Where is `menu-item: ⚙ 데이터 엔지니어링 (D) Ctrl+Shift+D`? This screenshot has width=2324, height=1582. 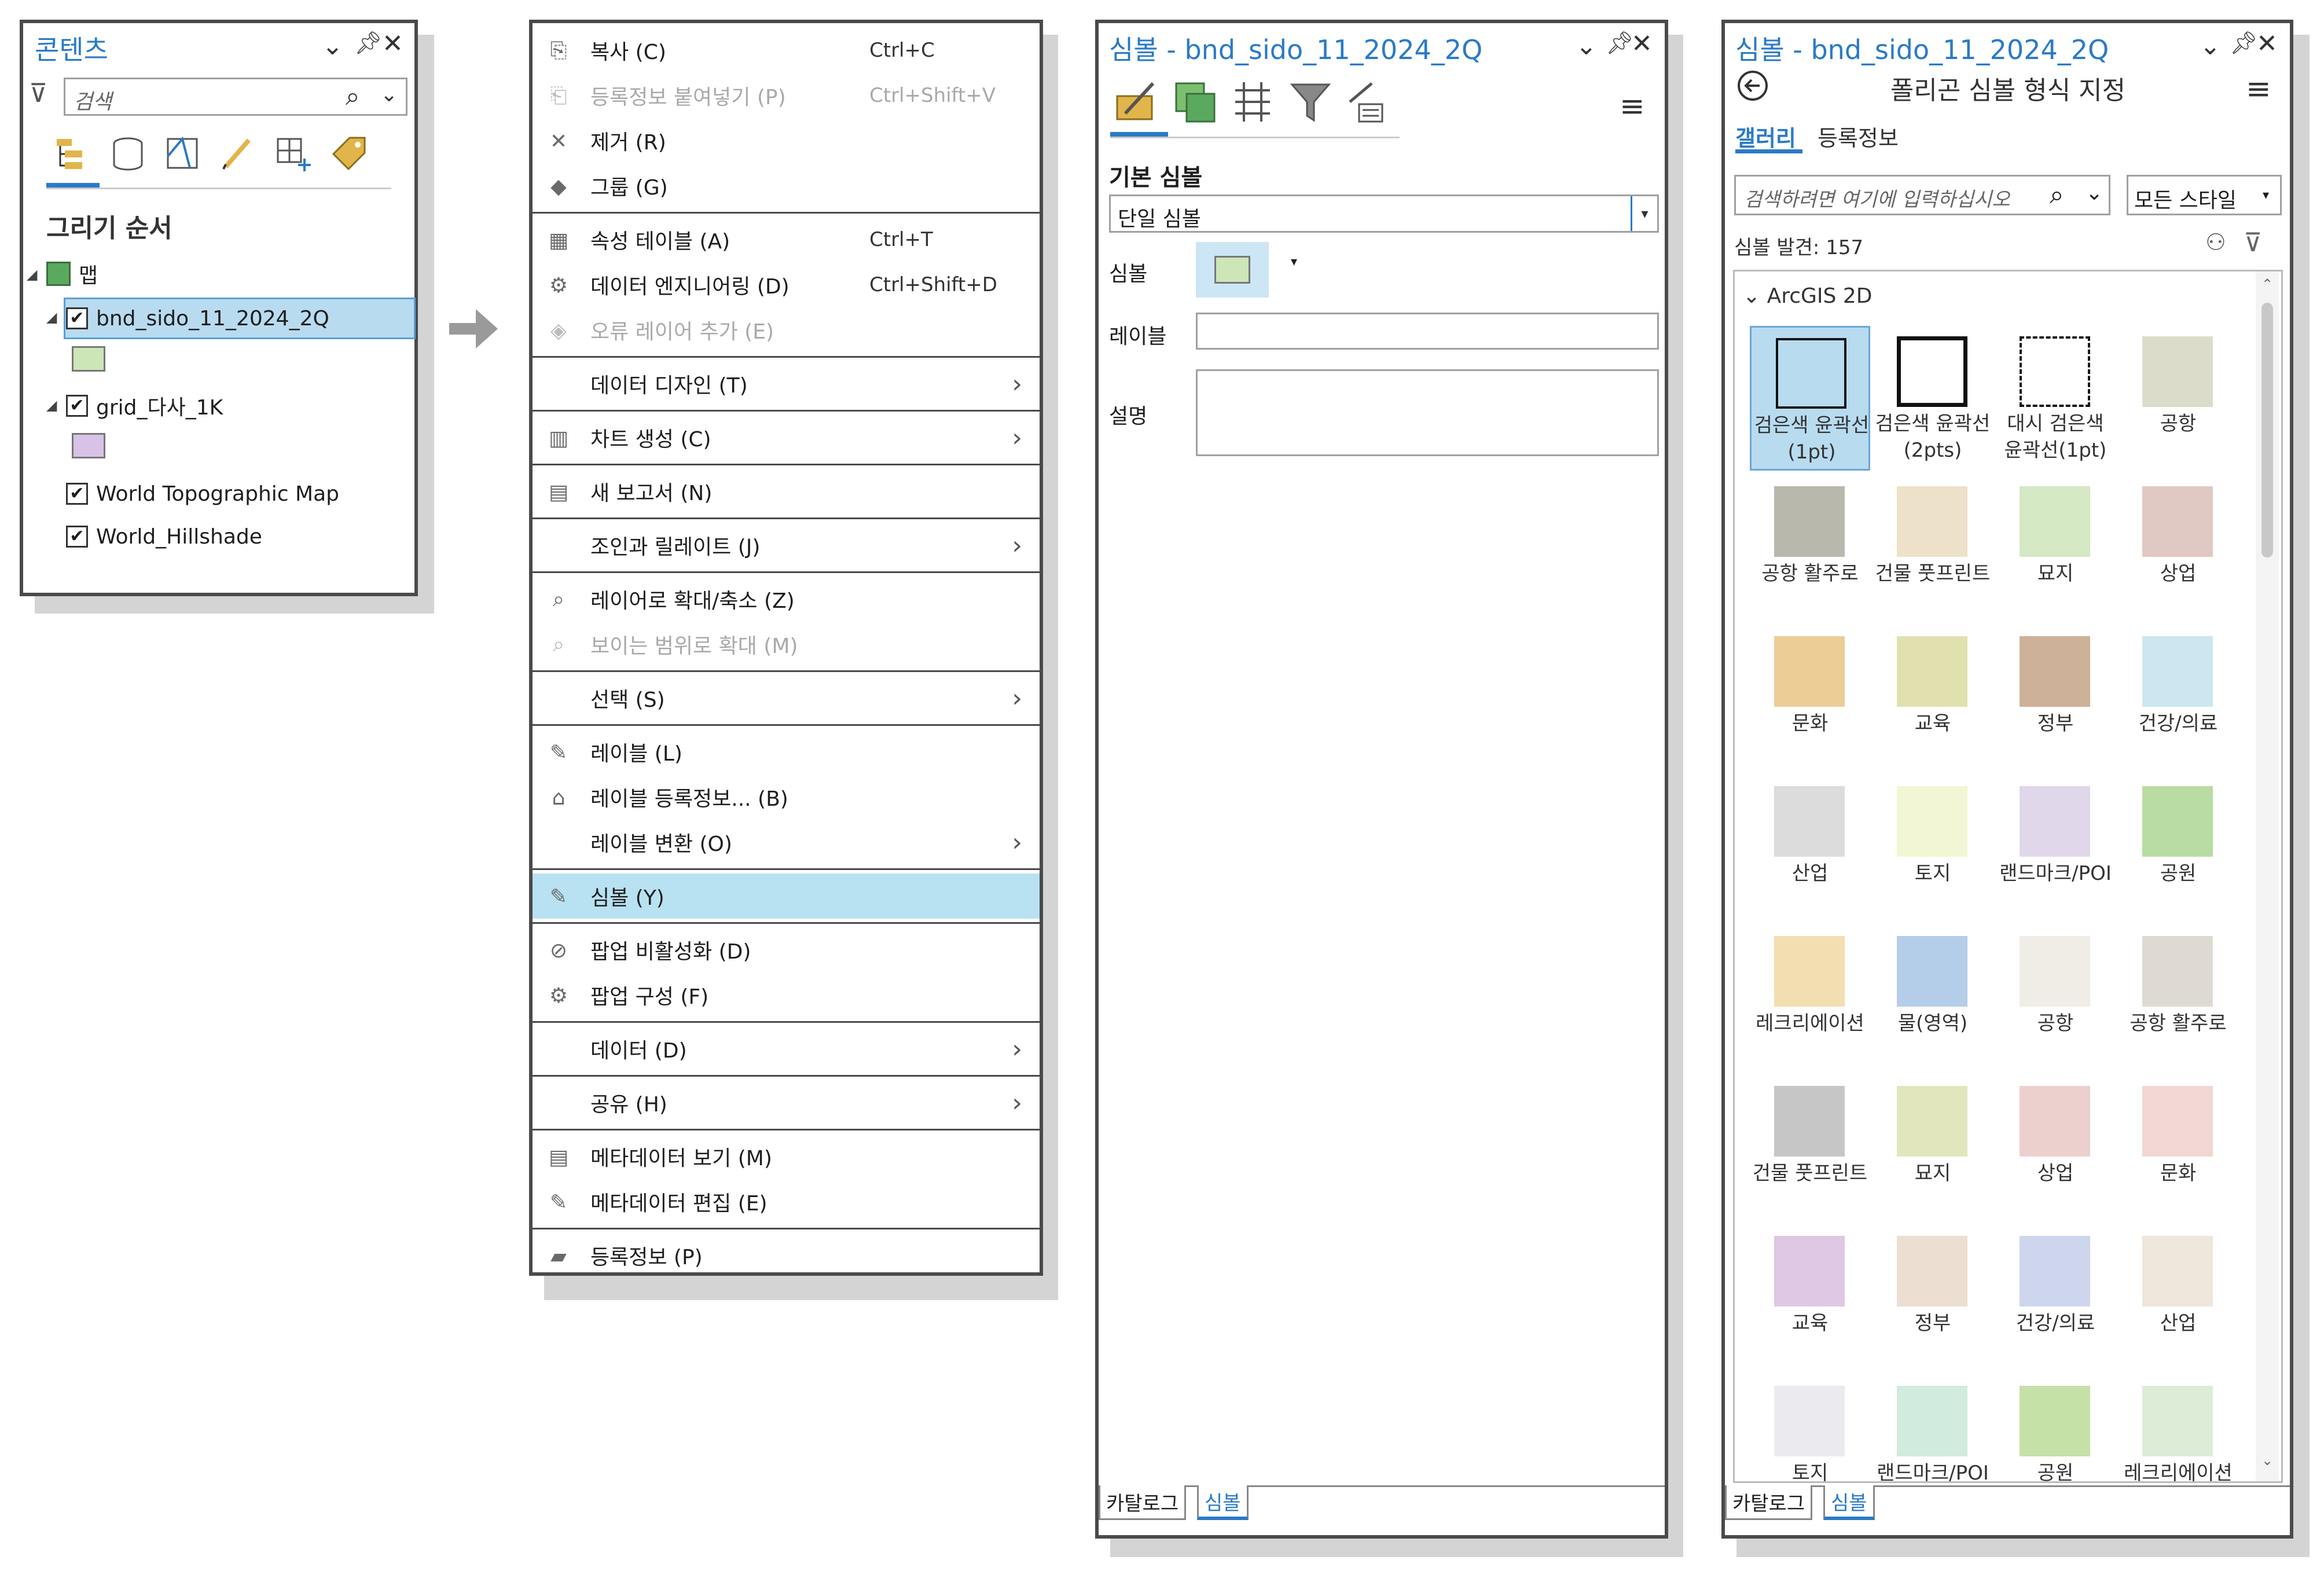 menu-item: ⚙ 데이터 엔지니어링 (D) Ctrl+Shift+D is located at coordinates (786, 284).